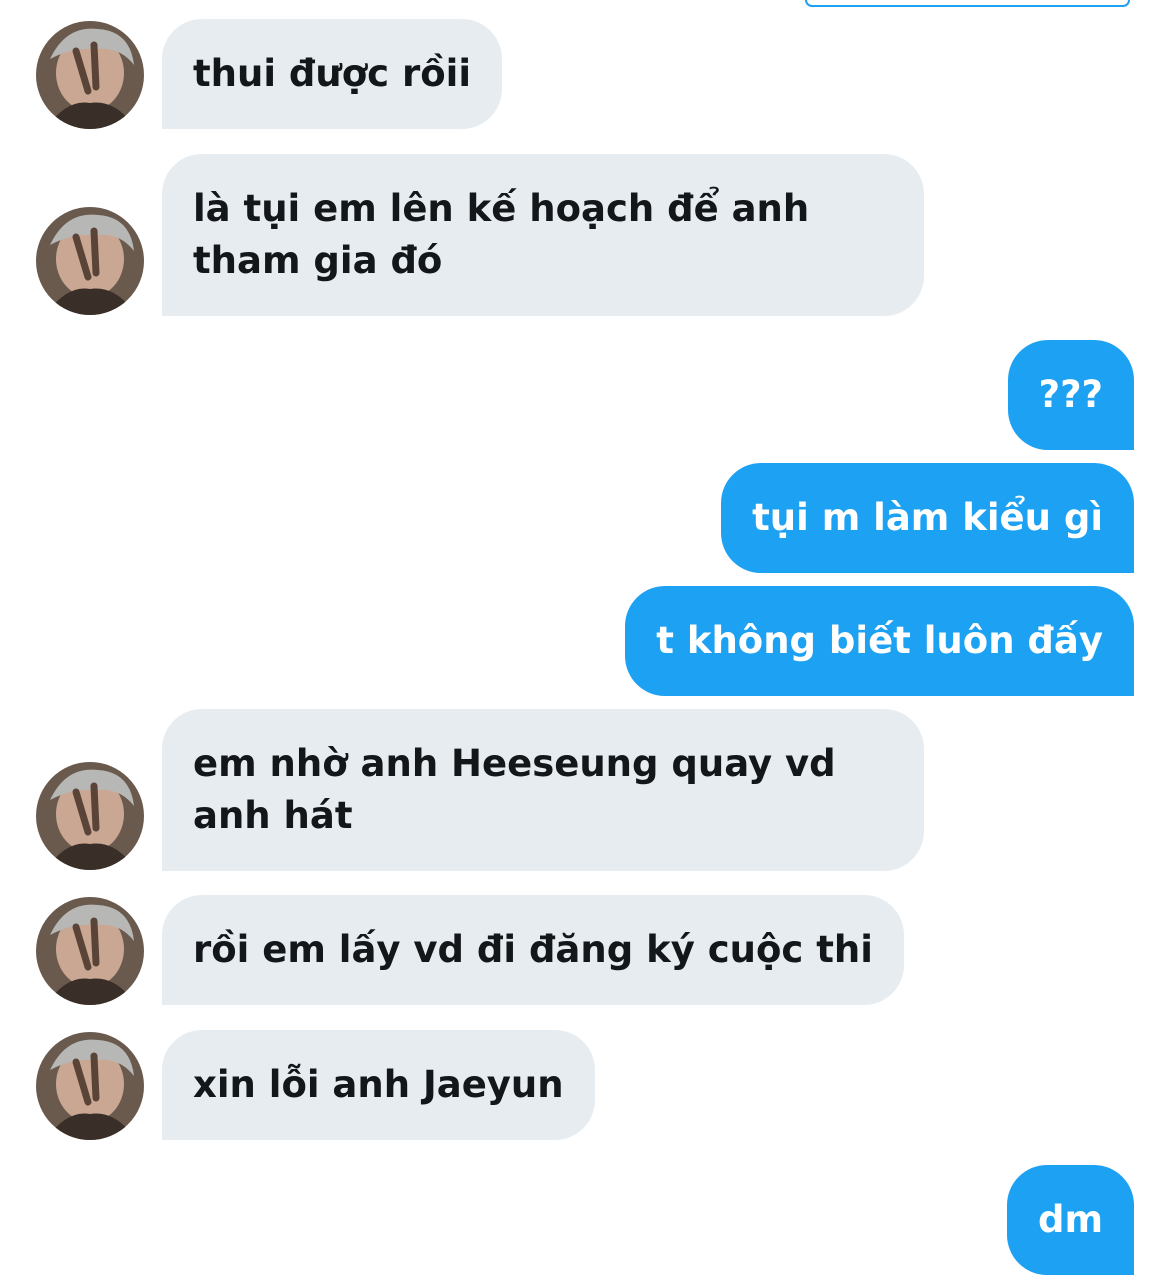 The height and width of the screenshot is (1278, 1170). Describe the element at coordinates (1070, 395) in the screenshot. I see `message-bubble-outgoing: ???` at that location.